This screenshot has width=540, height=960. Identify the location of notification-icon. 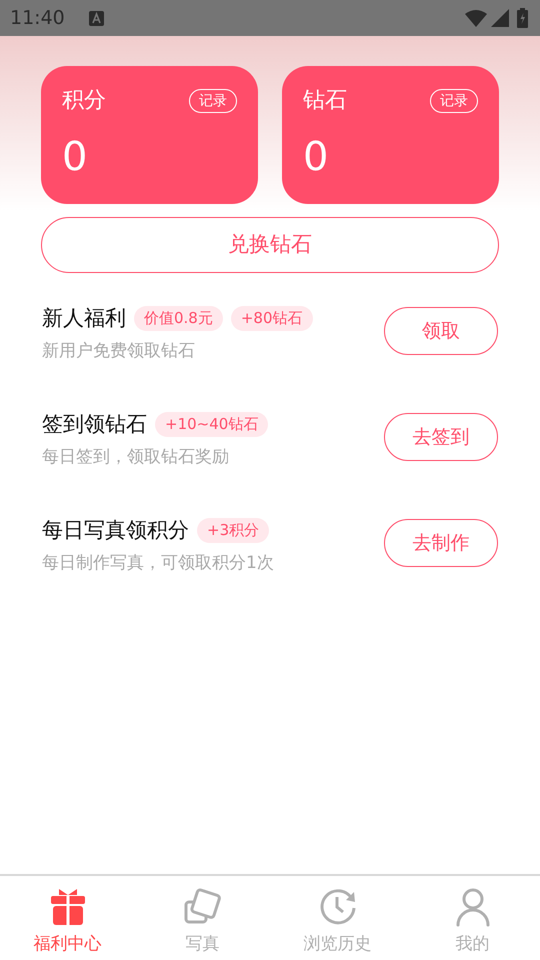
(96, 18).